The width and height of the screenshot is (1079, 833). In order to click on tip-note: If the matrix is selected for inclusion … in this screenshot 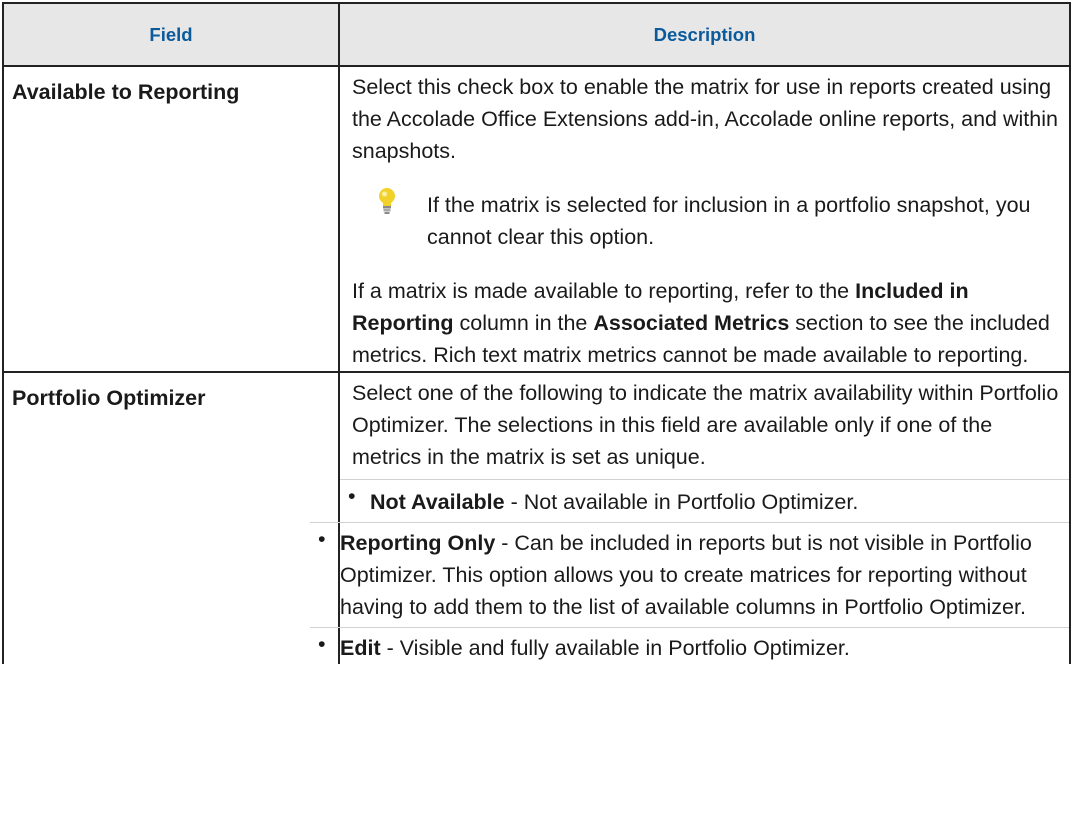, I will do `click(706, 220)`.